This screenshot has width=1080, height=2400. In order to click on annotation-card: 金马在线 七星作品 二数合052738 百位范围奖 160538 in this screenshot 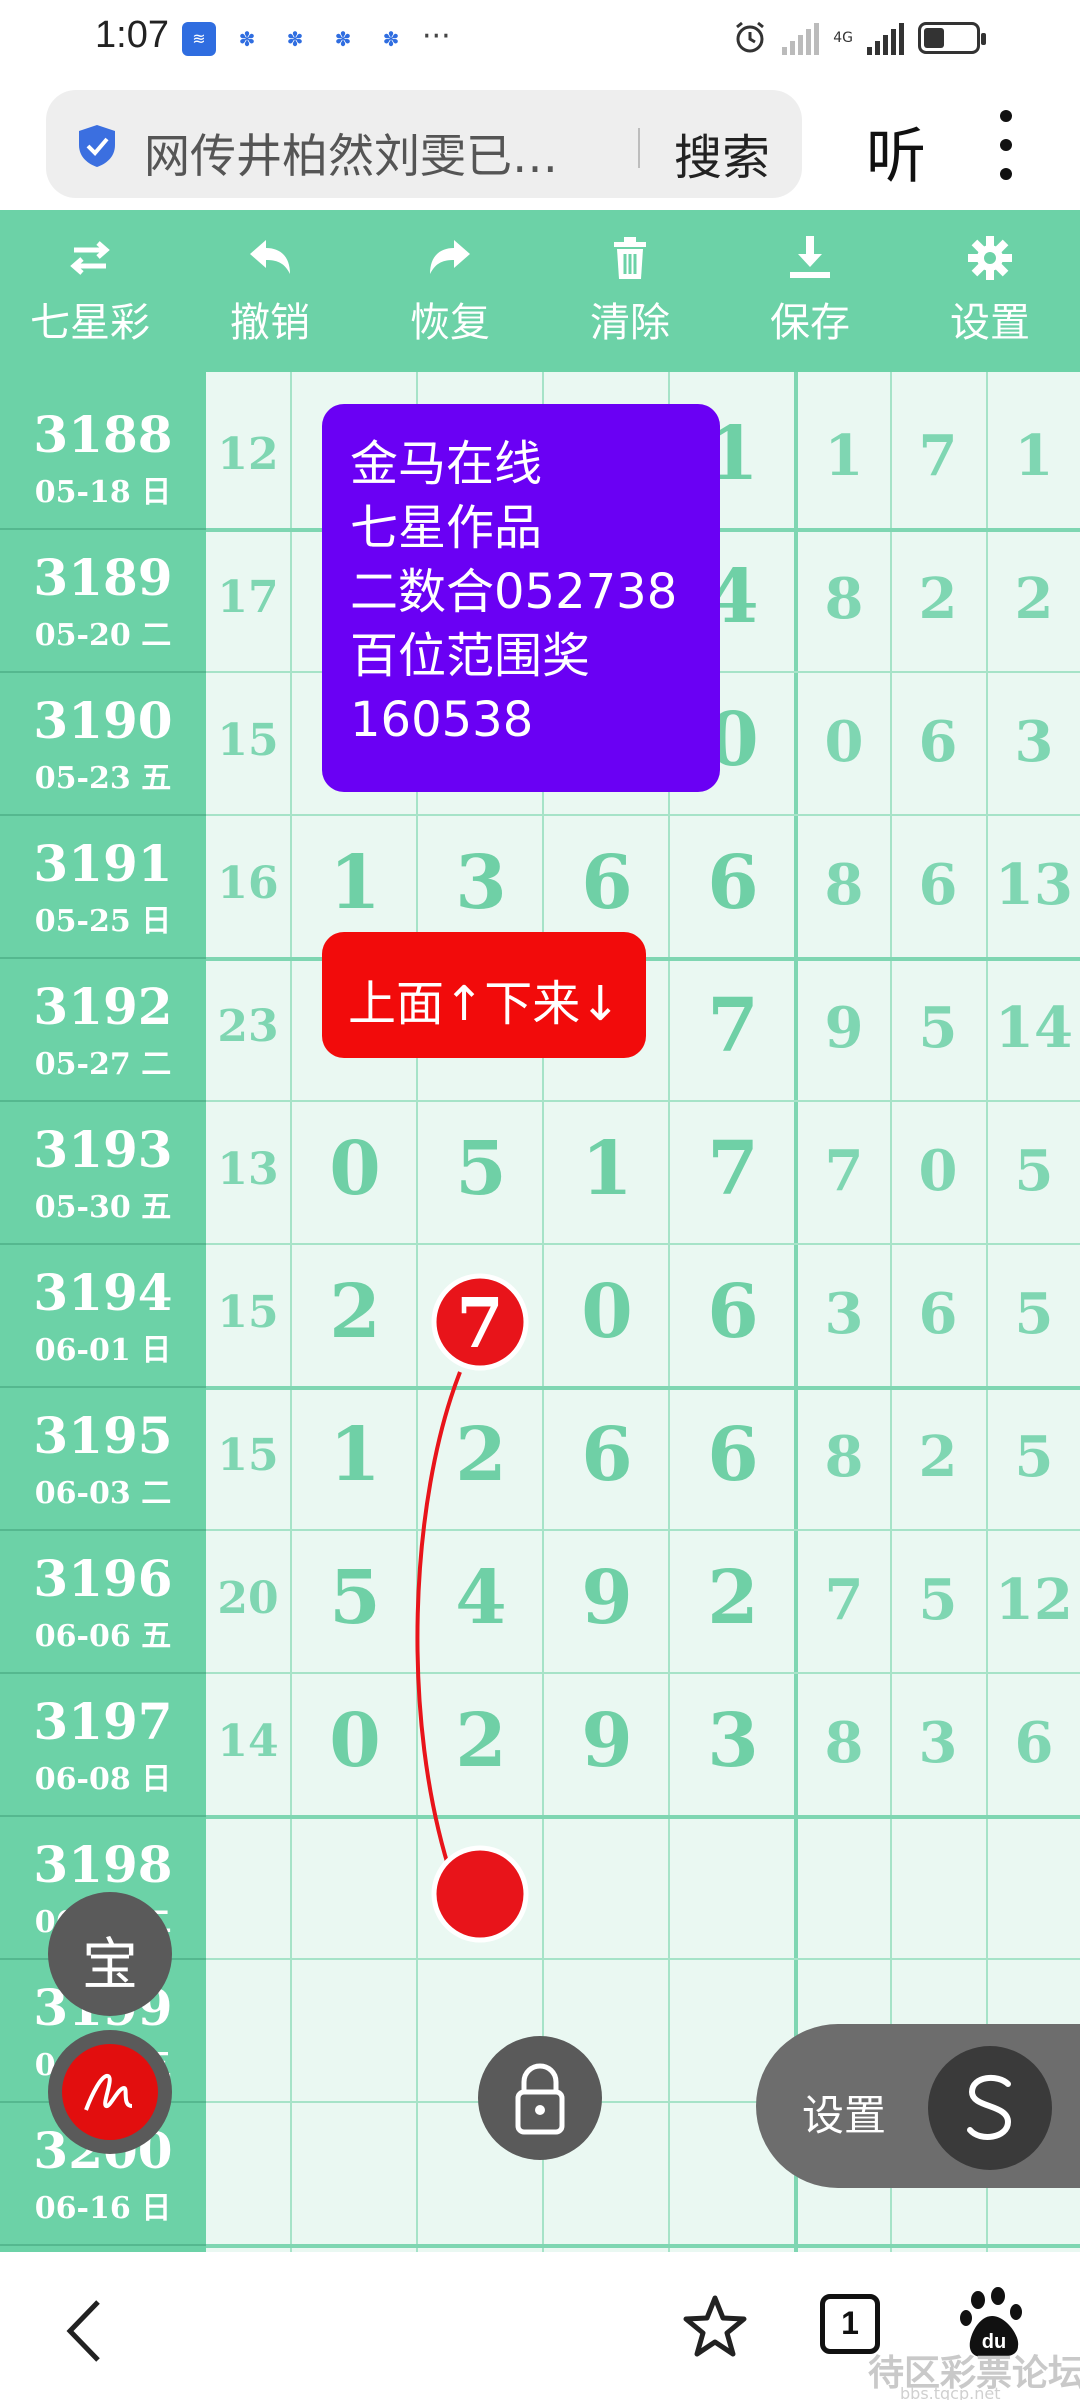, I will do `click(521, 598)`.